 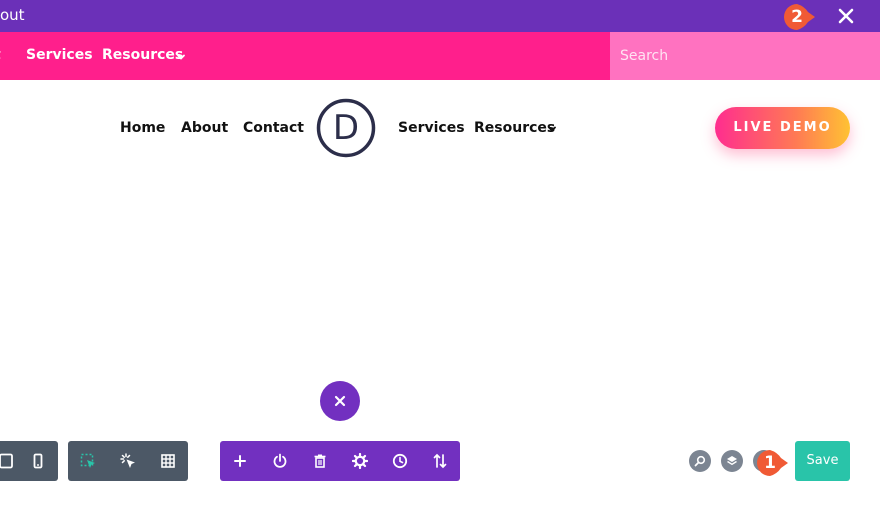 I want to click on annotation-badge-2: 2, so click(x=799, y=17).